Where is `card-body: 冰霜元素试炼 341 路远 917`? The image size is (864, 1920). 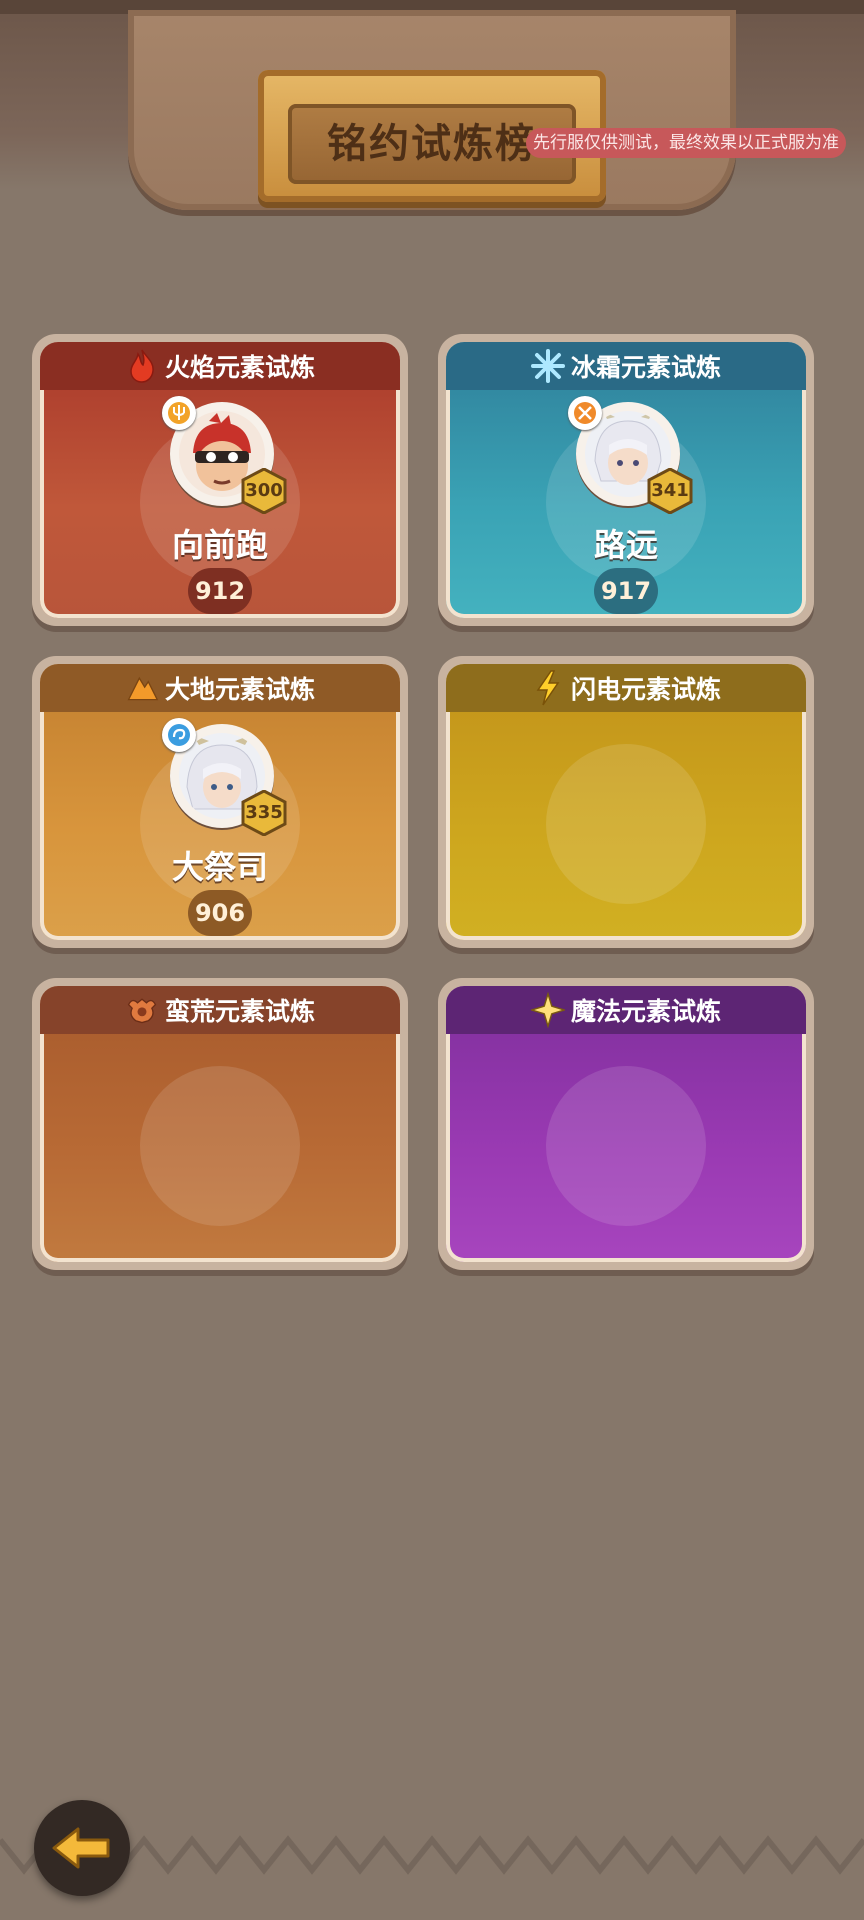 card-body: 冰霜元素试炼 341 路远 917 is located at coordinates (626, 480).